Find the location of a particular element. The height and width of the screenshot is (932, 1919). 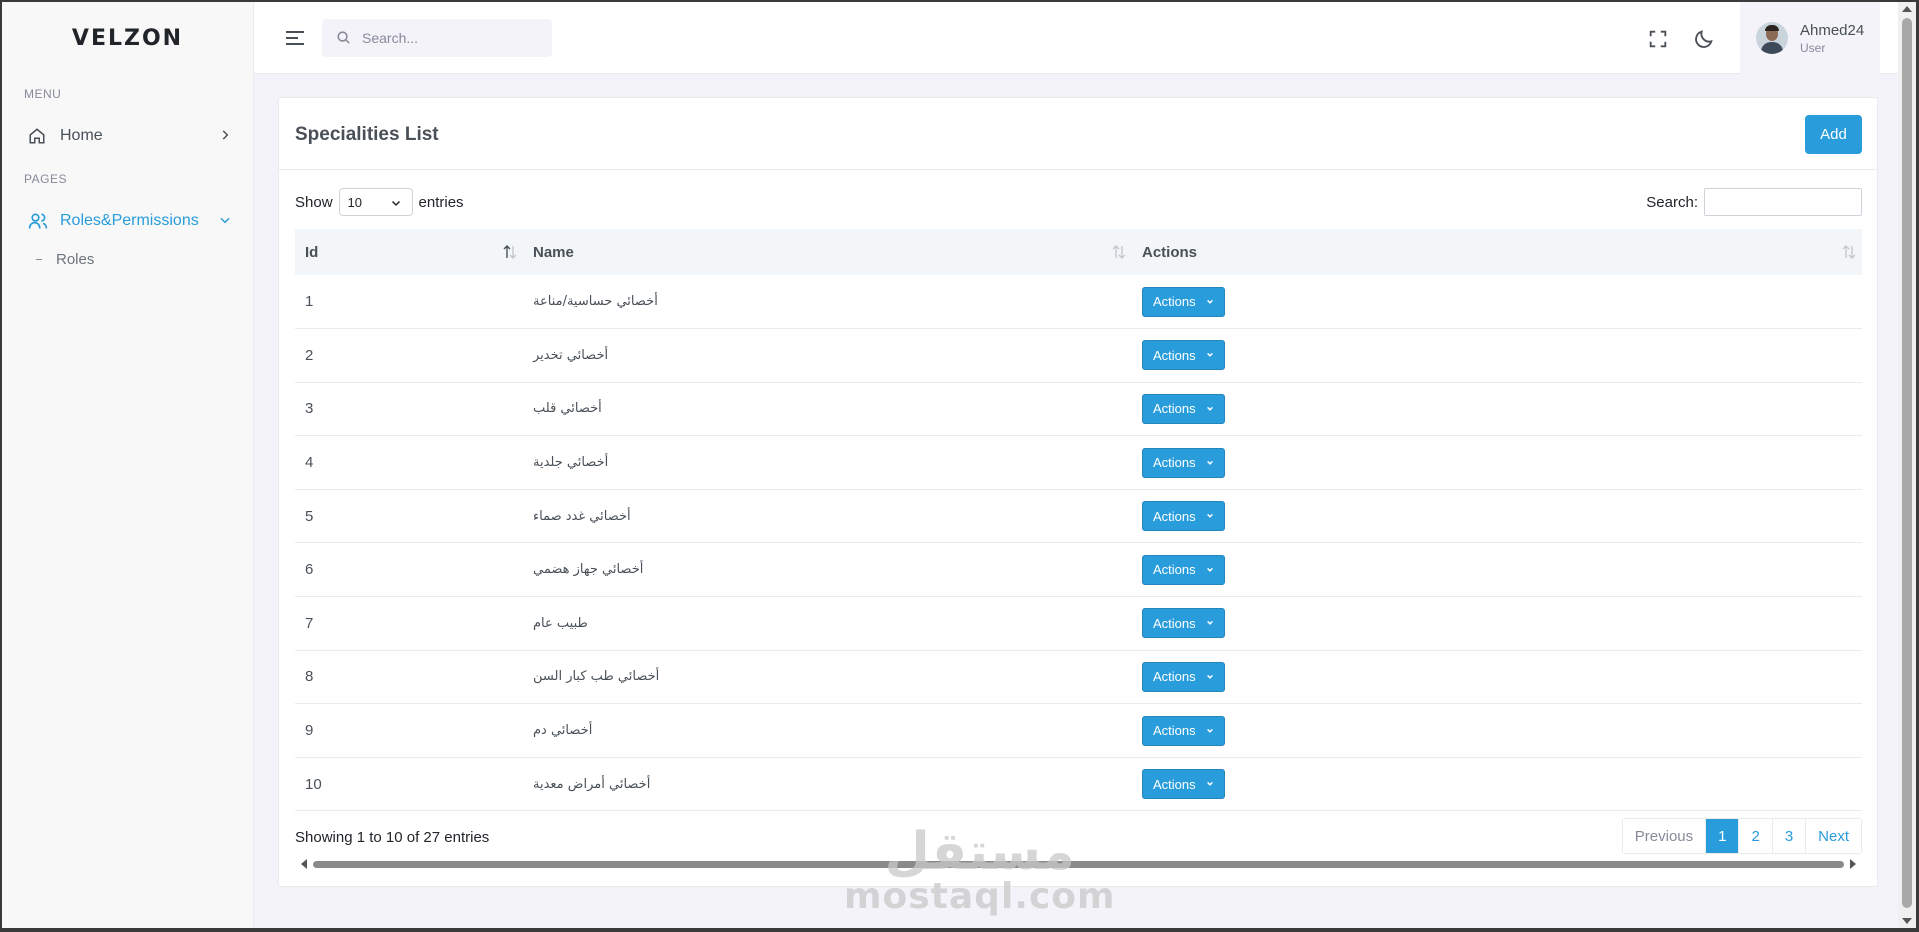

vertical-scrollbar is located at coordinates (1907, 465).